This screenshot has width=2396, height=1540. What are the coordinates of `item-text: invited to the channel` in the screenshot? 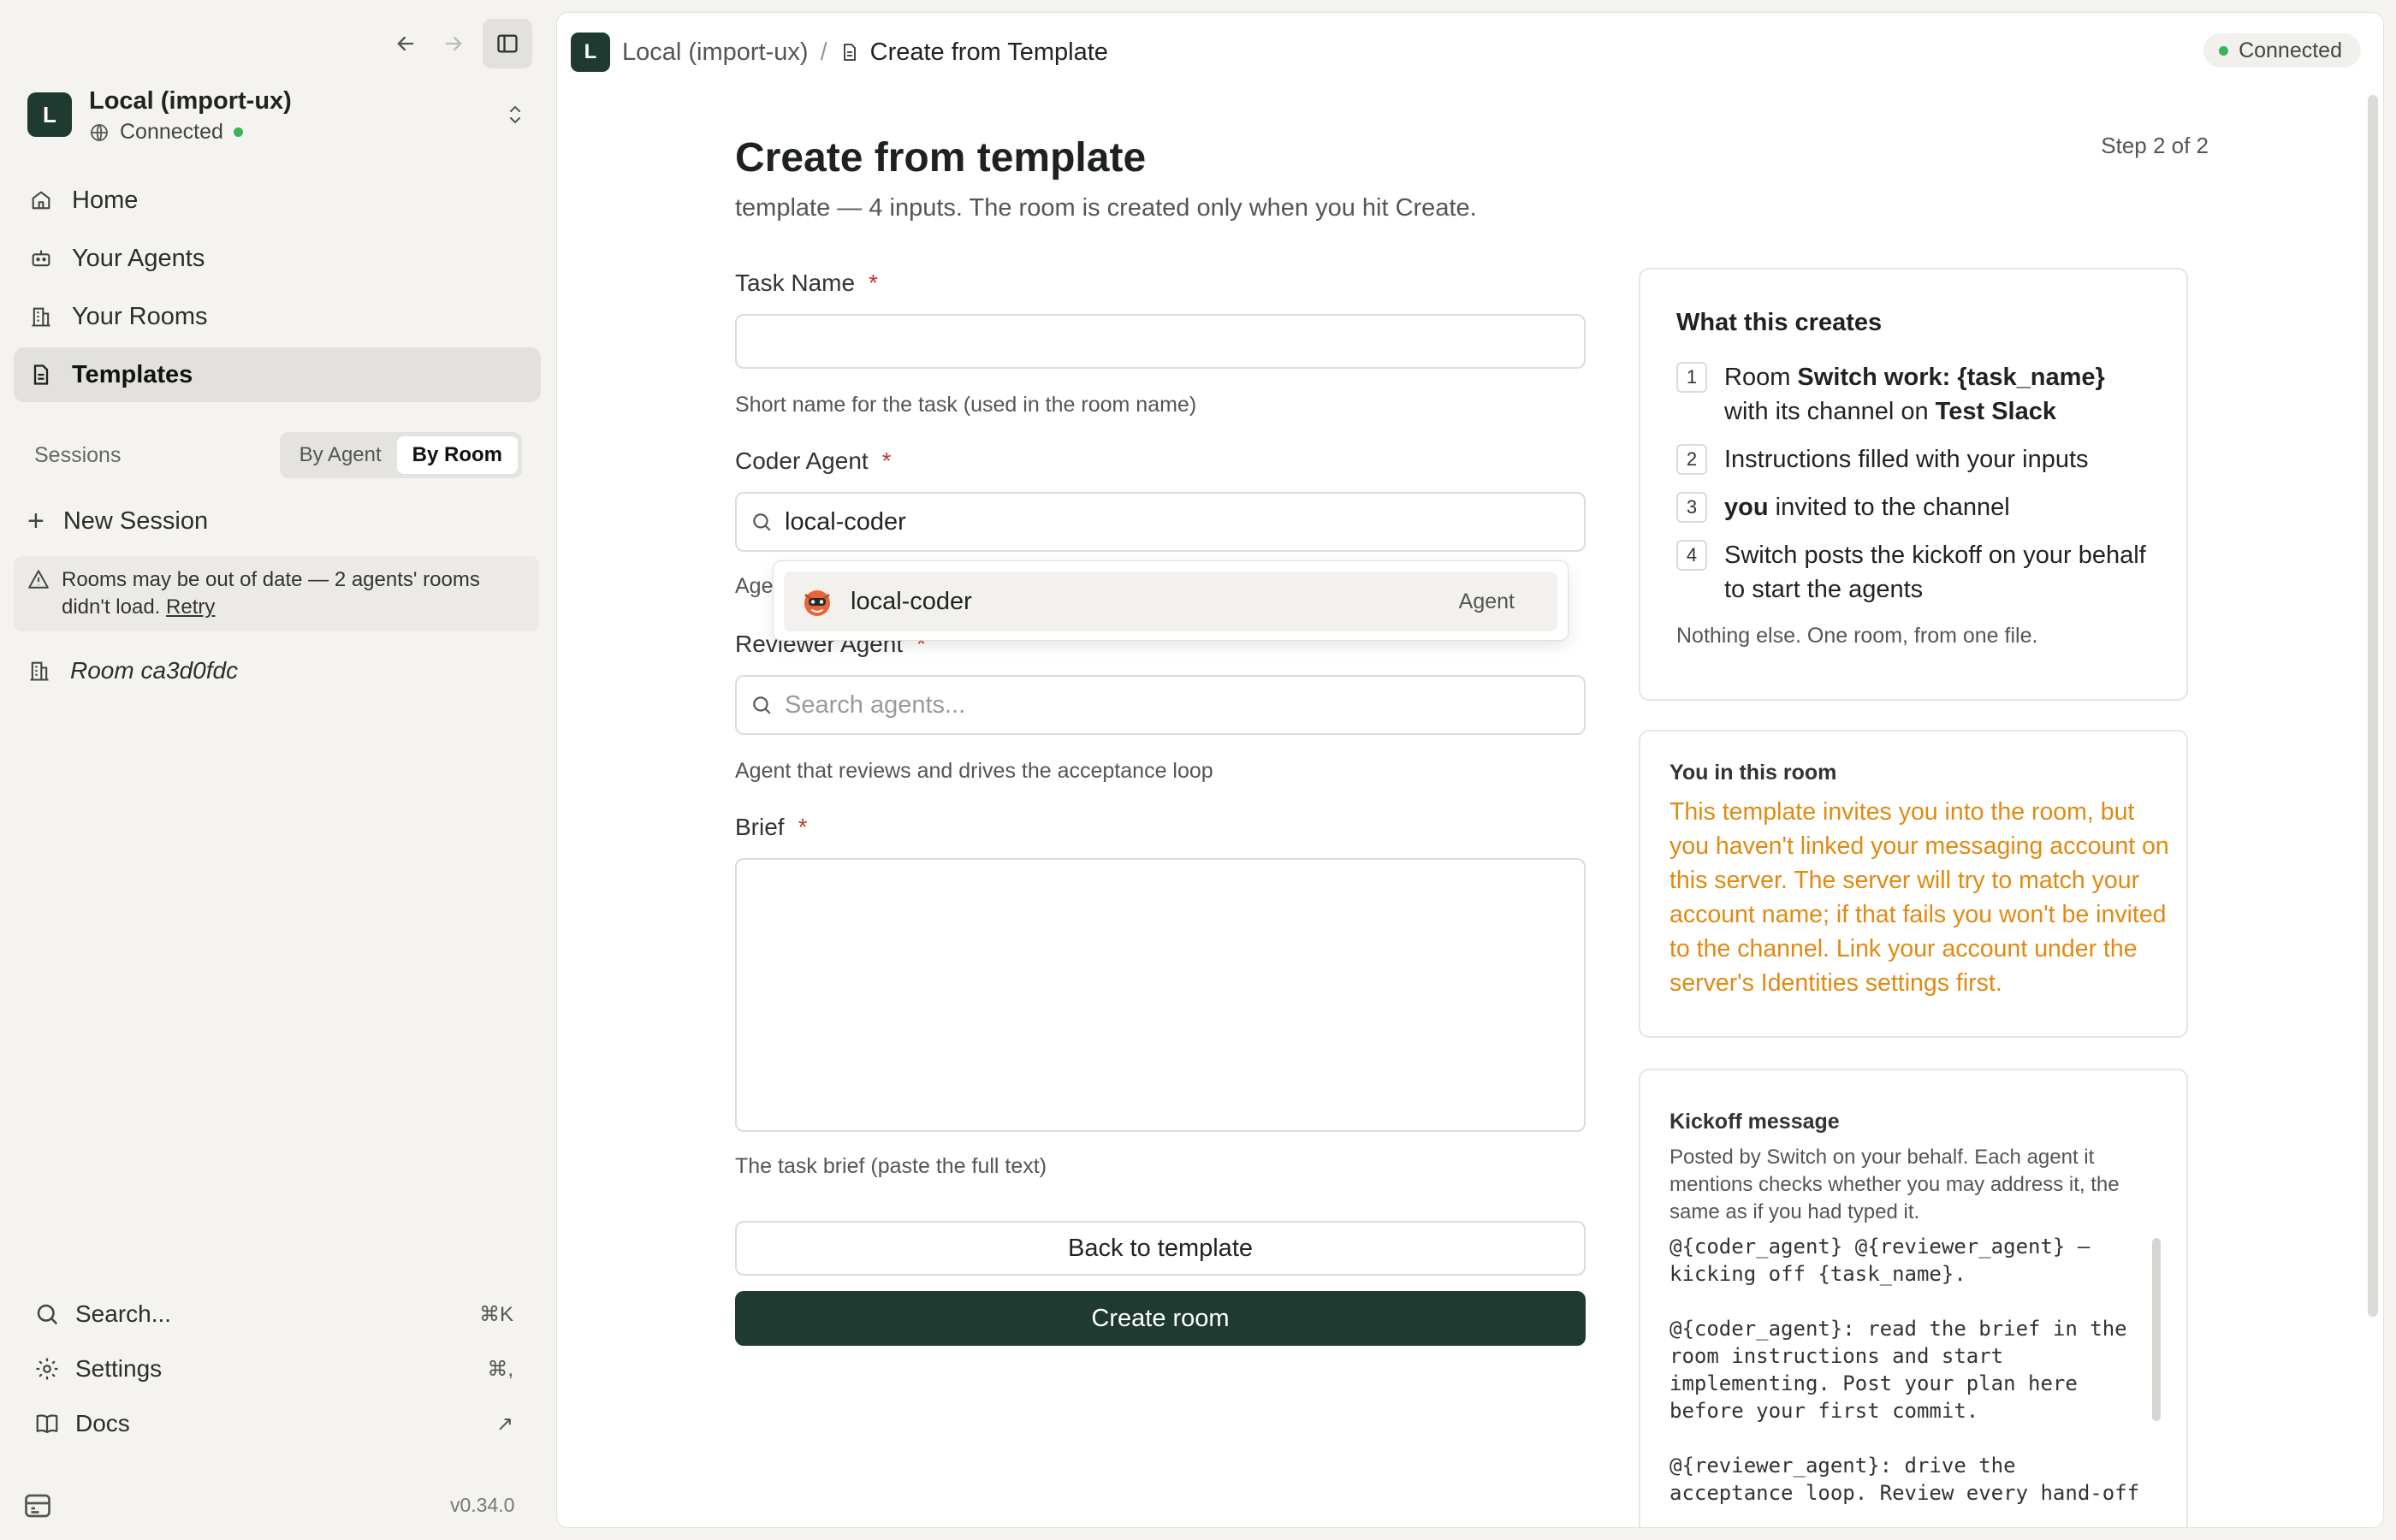 It's located at (1889, 507).